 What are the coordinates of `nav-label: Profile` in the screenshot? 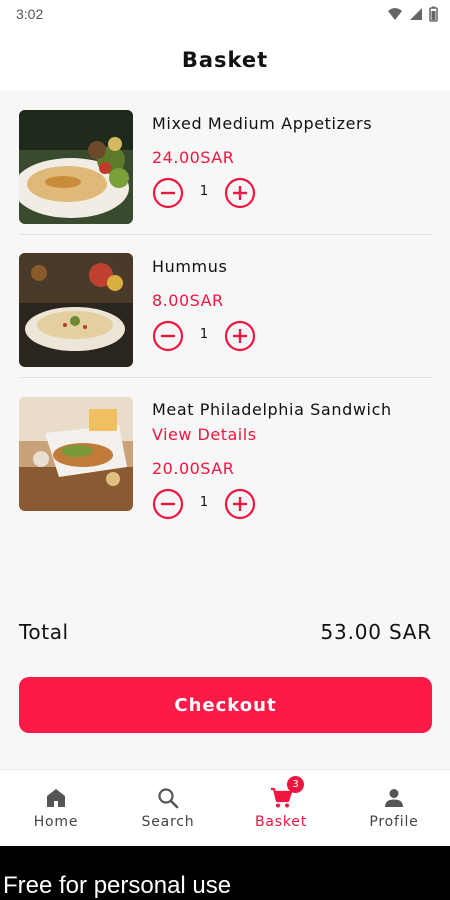 It's located at (394, 822).